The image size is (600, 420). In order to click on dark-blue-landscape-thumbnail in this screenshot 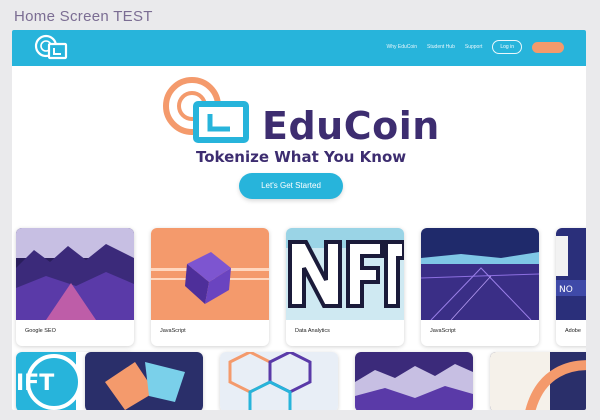, I will do `click(480, 274)`.